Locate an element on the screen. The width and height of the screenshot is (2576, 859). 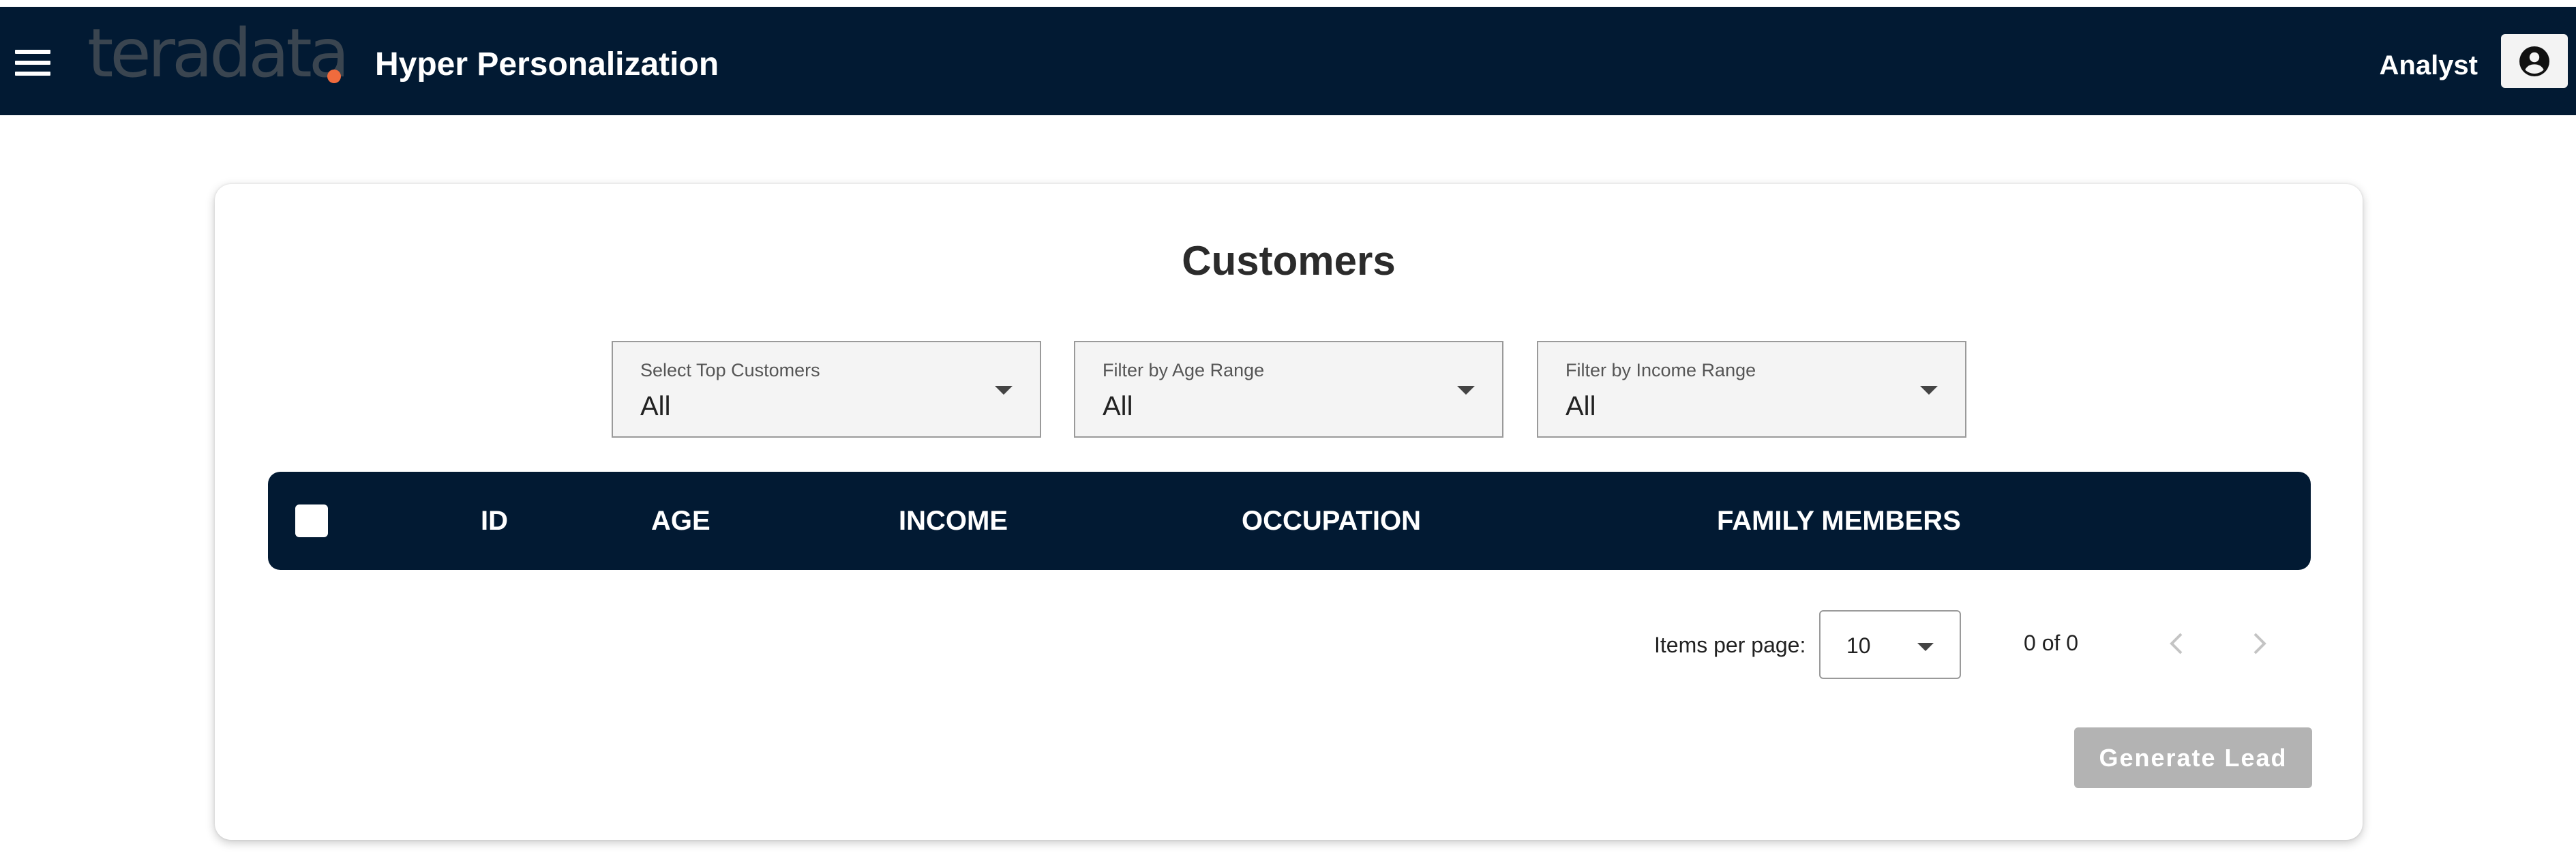
previous-page-button is located at coordinates (2177, 644).